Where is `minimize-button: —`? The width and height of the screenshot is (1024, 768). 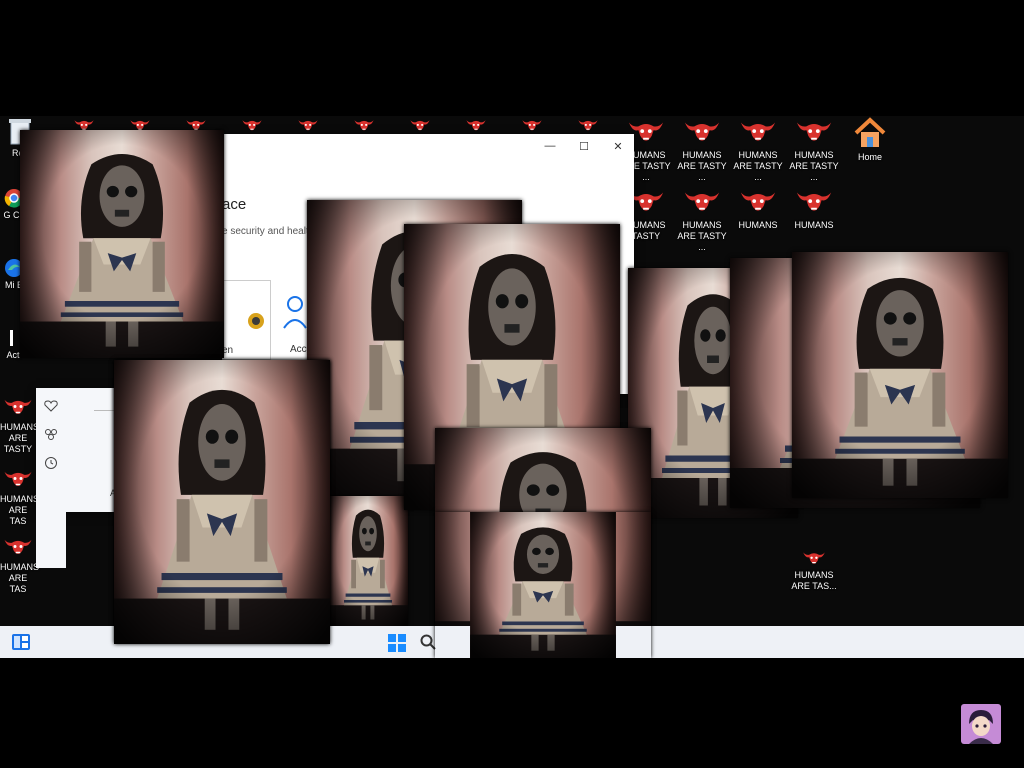
minimize-button: — is located at coordinates (550, 146).